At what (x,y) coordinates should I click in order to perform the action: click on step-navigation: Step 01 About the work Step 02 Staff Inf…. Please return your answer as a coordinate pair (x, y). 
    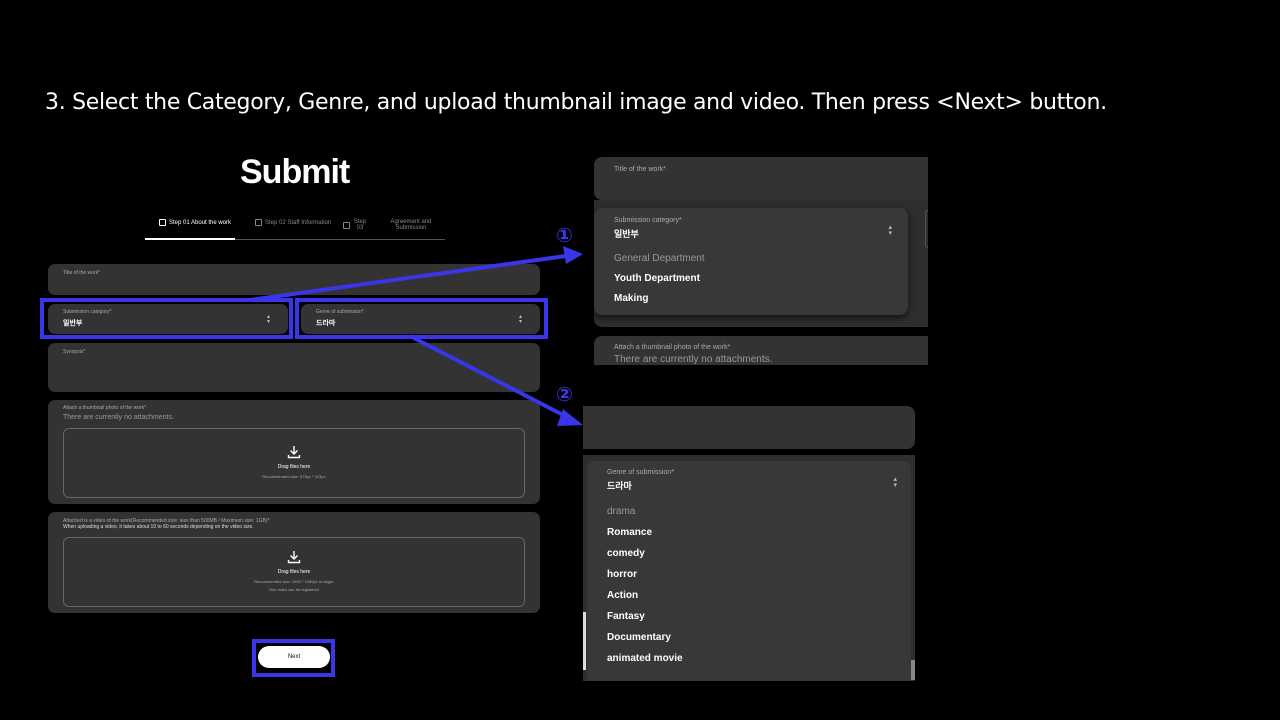
    Looking at the image, I should click on (295, 227).